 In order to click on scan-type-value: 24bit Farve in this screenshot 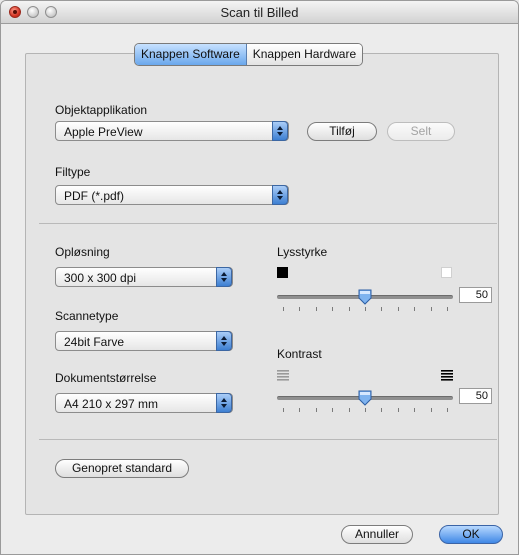, I will do `click(94, 342)`.